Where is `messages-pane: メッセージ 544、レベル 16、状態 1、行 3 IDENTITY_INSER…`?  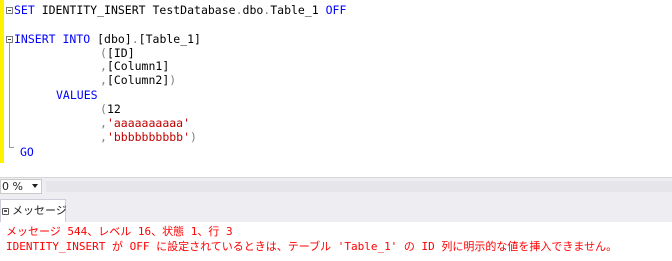
messages-pane: メッセージ 544、レベル 16、状態 1、行 3 IDENTITY_INSER… is located at coordinates (336, 241).